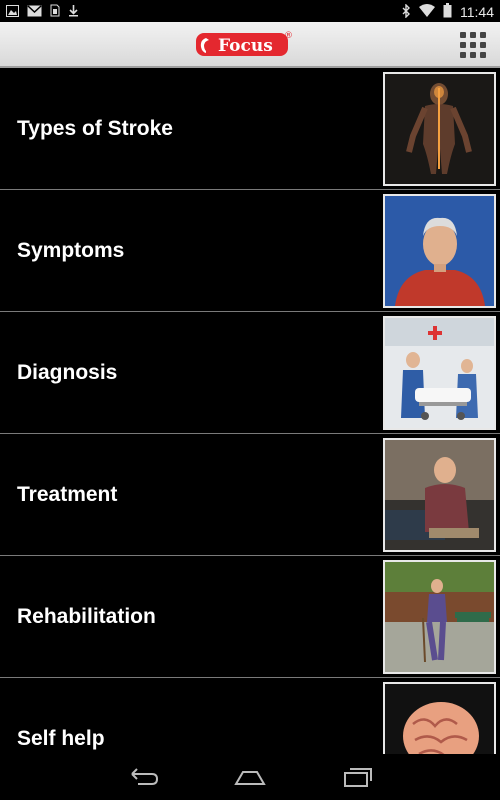 The height and width of the screenshot is (800, 500). I want to click on body-nervous-system-thumbnail, so click(439, 129).